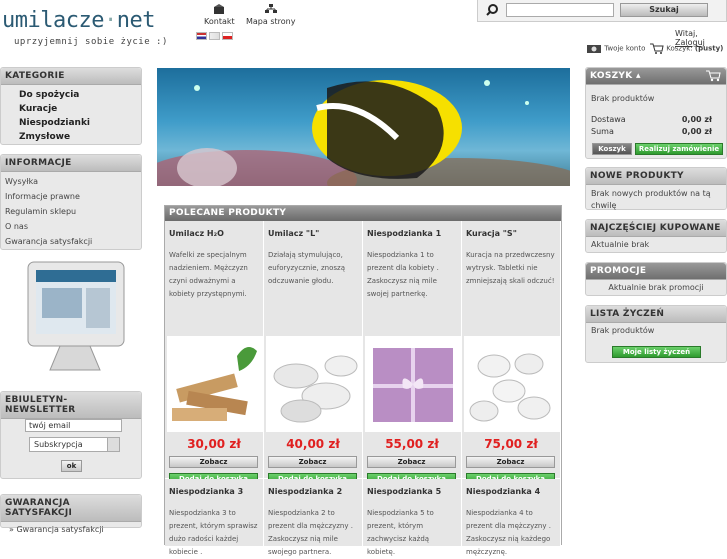 Image resolution: width=727 pixels, height=559 pixels. Describe the element at coordinates (404, 491) in the screenshot. I see `product-name: Niespodzianka 5` at that location.